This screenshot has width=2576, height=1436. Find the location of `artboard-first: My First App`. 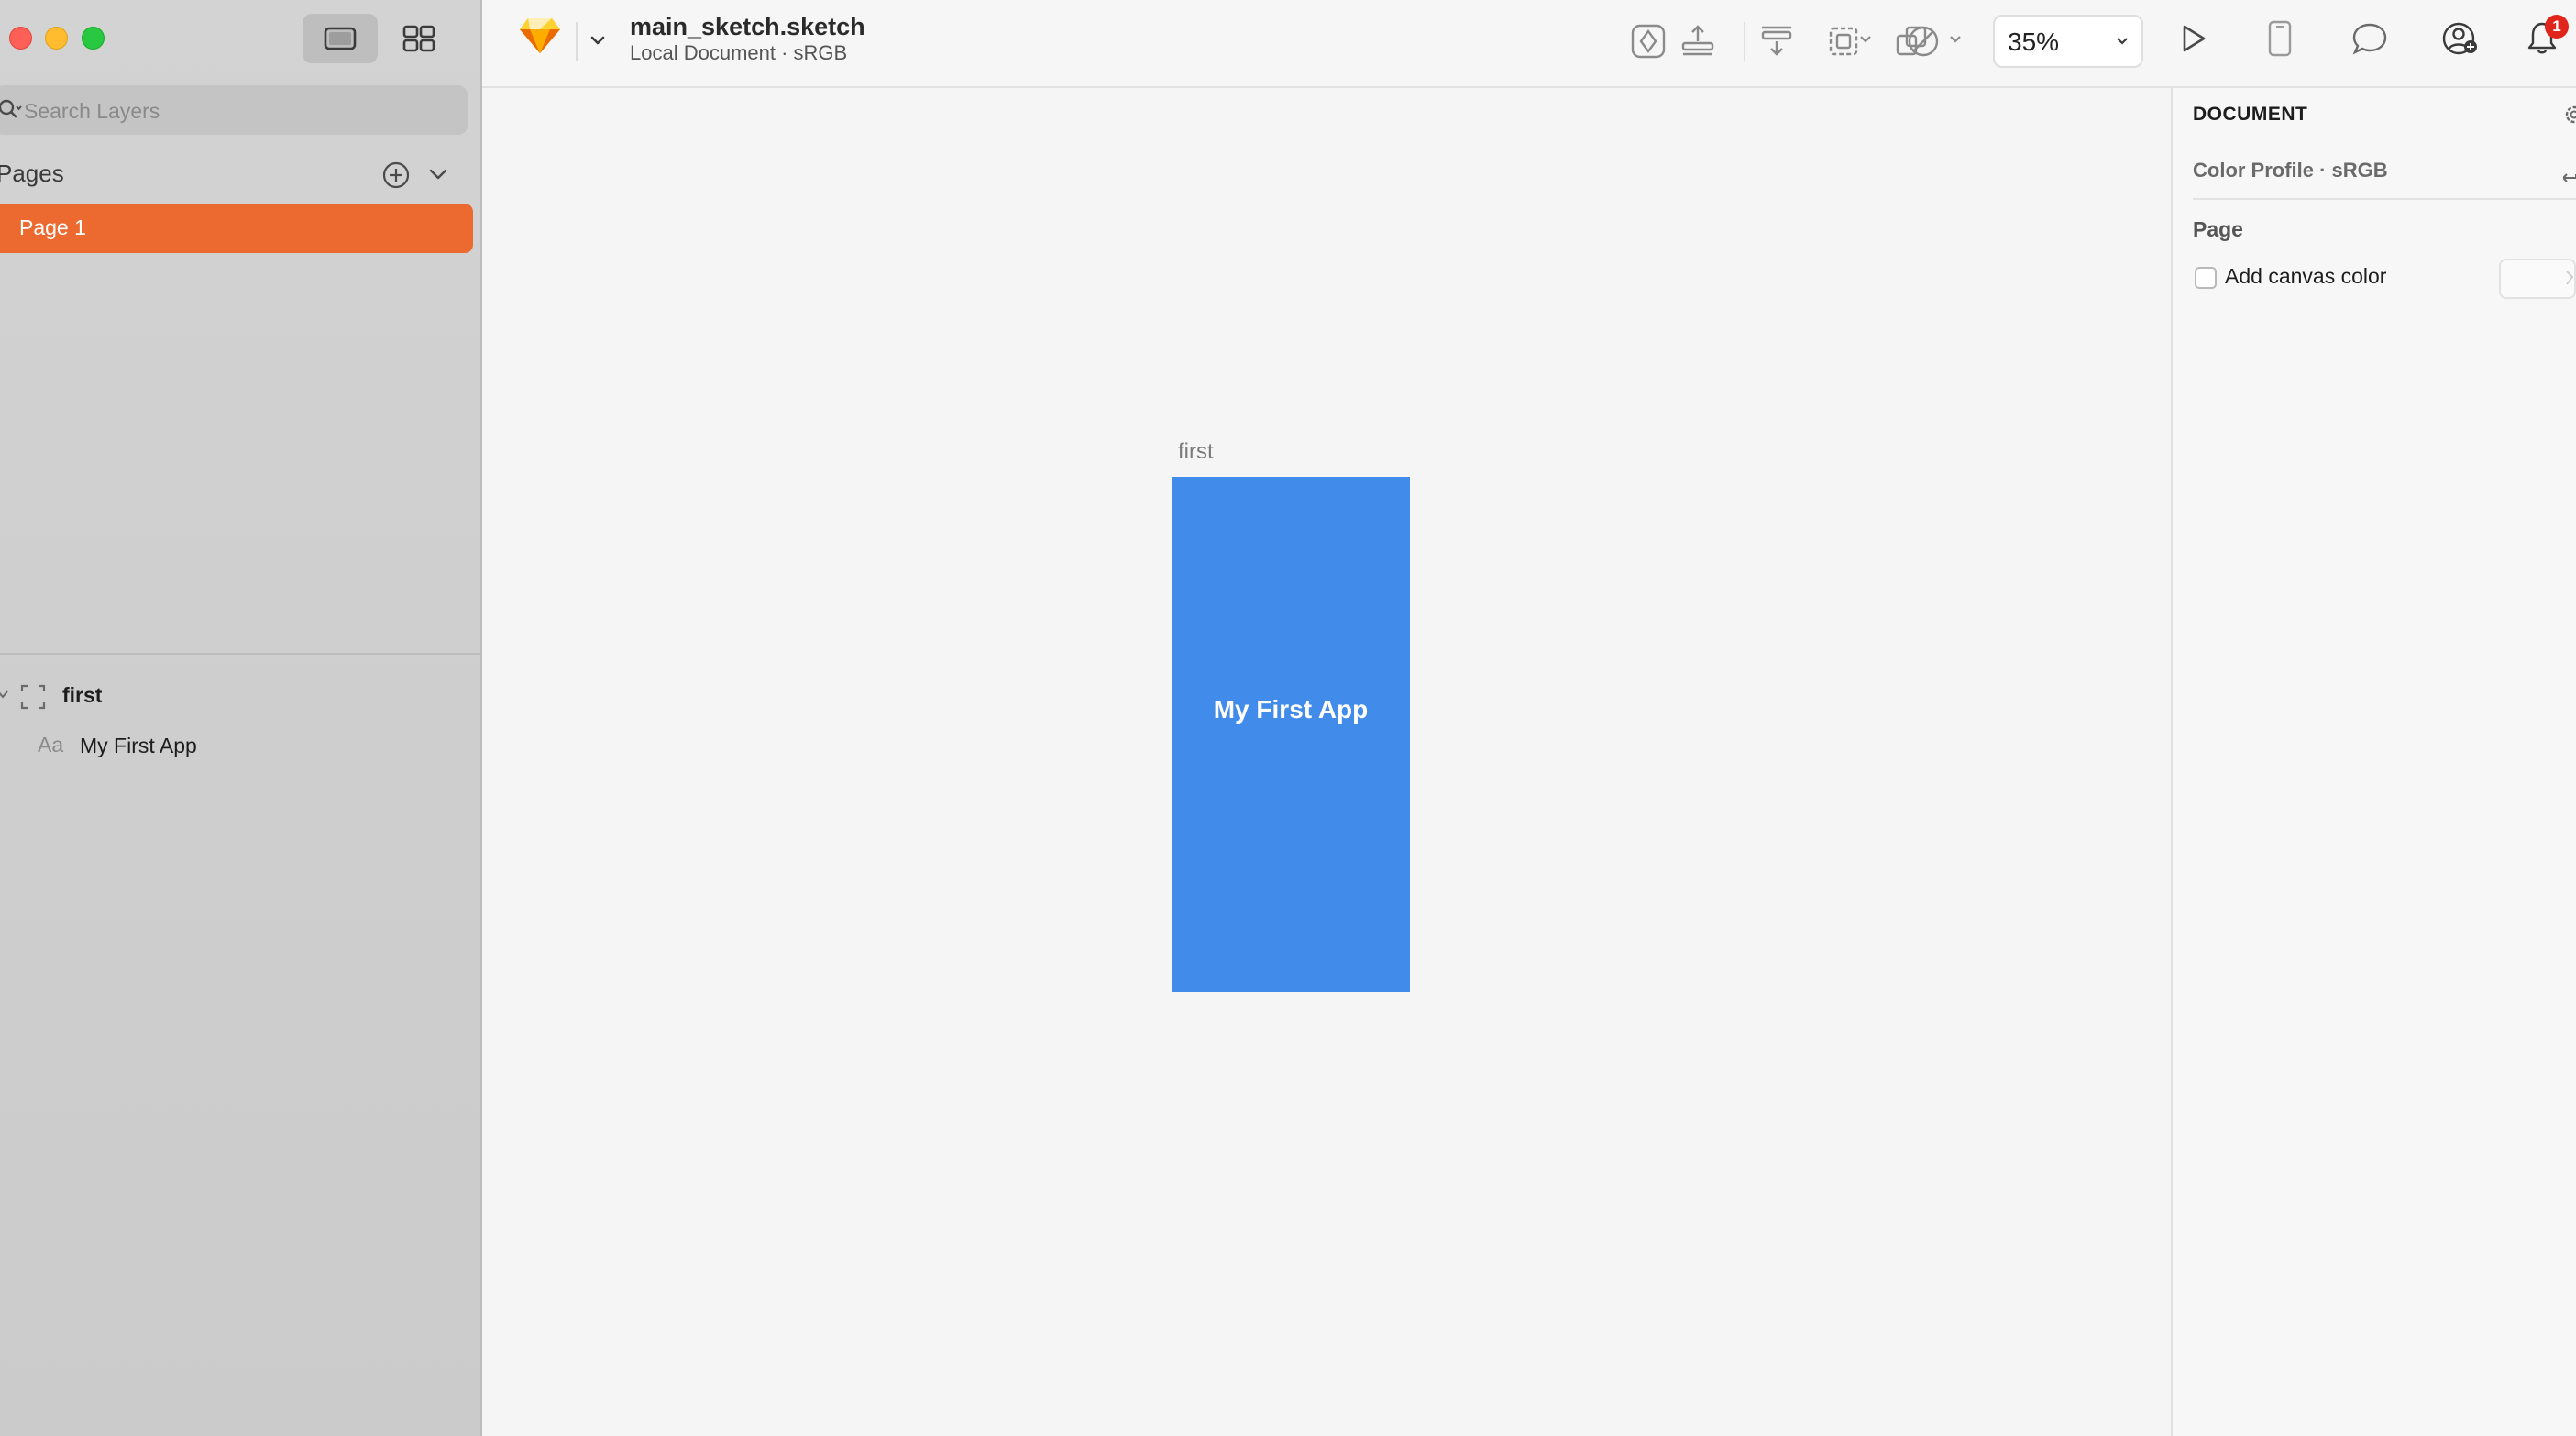

artboard-first: My First App is located at coordinates (1291, 734).